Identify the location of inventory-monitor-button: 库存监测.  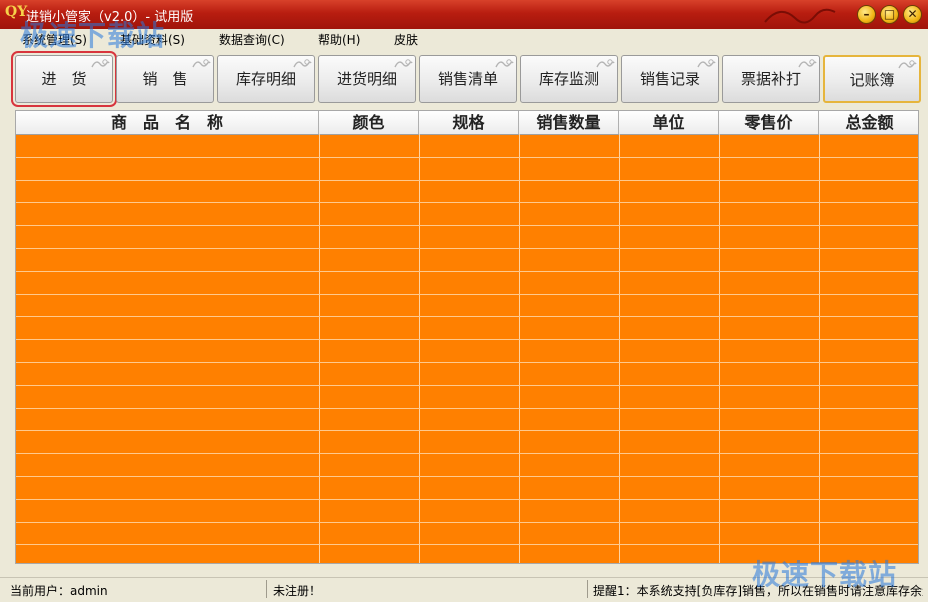
(569, 79).